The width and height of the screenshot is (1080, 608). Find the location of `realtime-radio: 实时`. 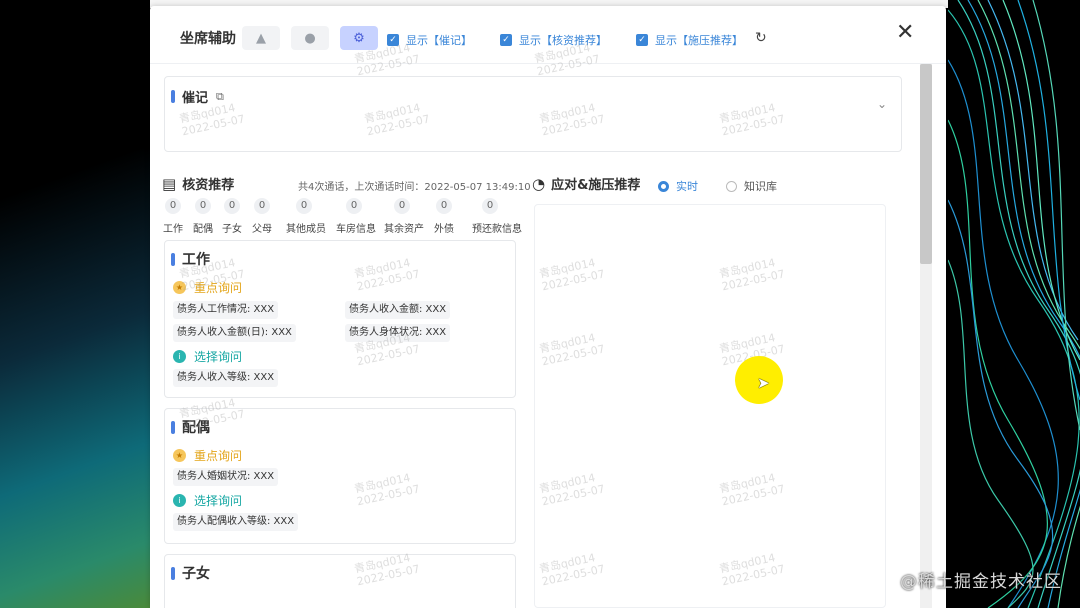

realtime-radio: 实时 is located at coordinates (678, 186).